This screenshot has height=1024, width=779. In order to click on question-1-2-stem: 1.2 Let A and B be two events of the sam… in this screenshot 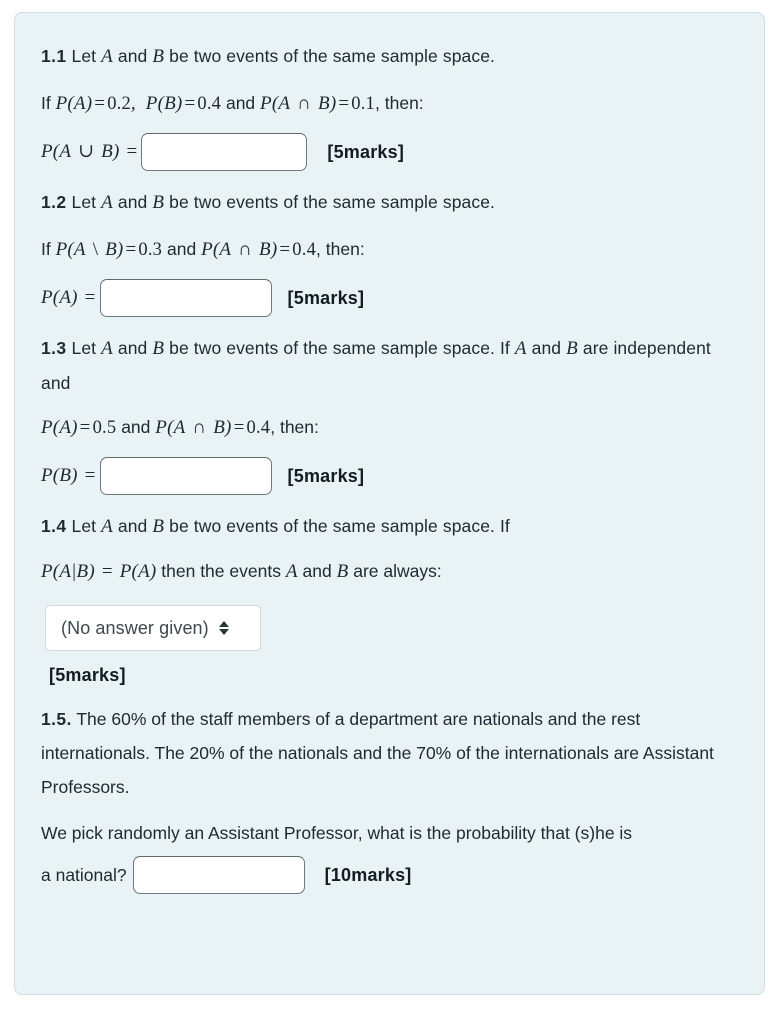, I will do `click(390, 202)`.